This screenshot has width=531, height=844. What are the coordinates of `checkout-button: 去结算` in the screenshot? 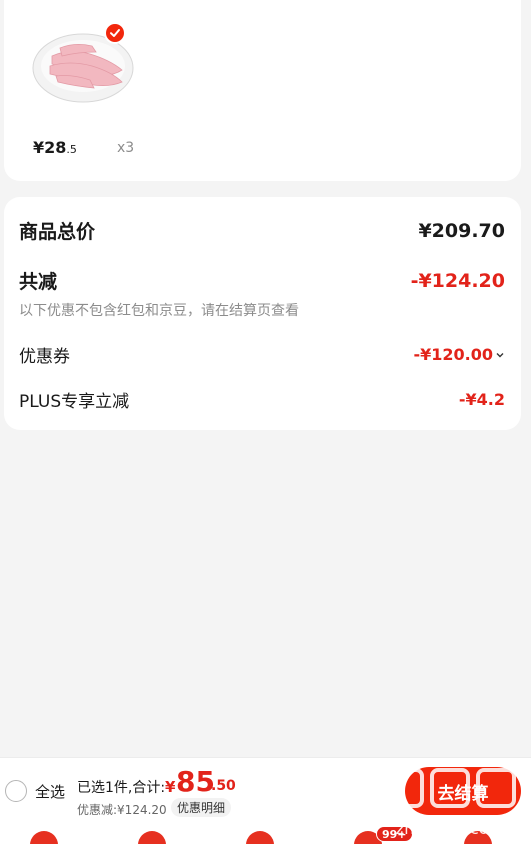 It's located at (463, 791).